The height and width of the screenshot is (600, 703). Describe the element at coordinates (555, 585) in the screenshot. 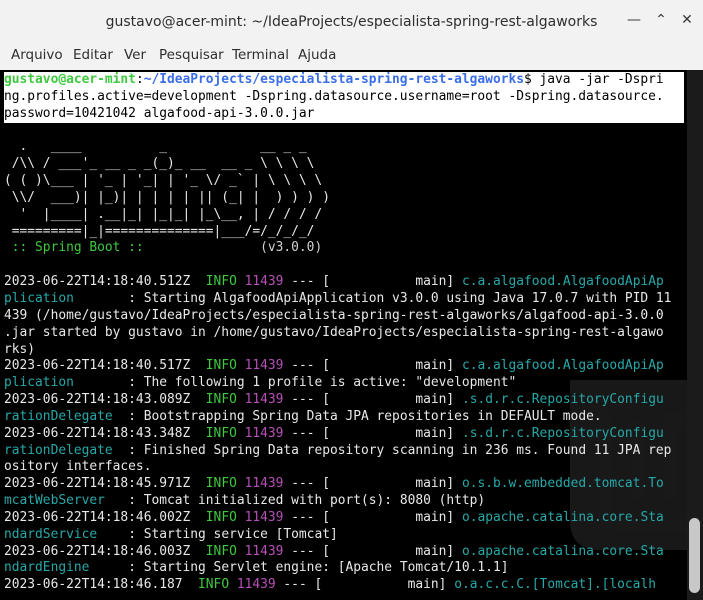

I see `log-logger: o.a.c.c.C.[Tomcat].[localh` at that location.